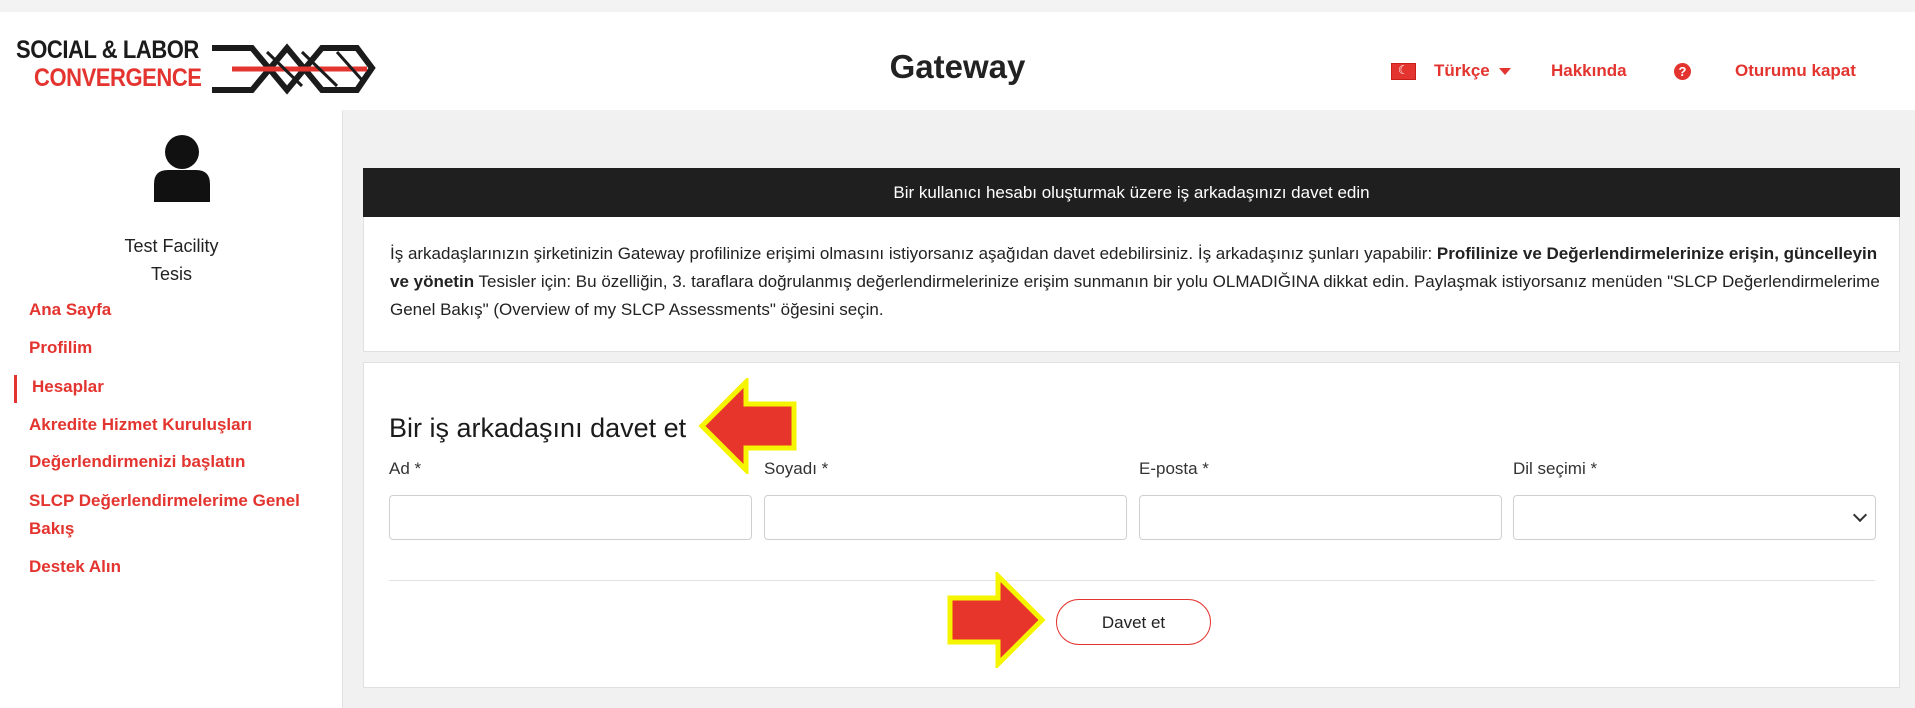 The image size is (1915, 708). Describe the element at coordinates (70, 310) in the screenshot. I see `sidebar-item-home: Ana Sayfa` at that location.